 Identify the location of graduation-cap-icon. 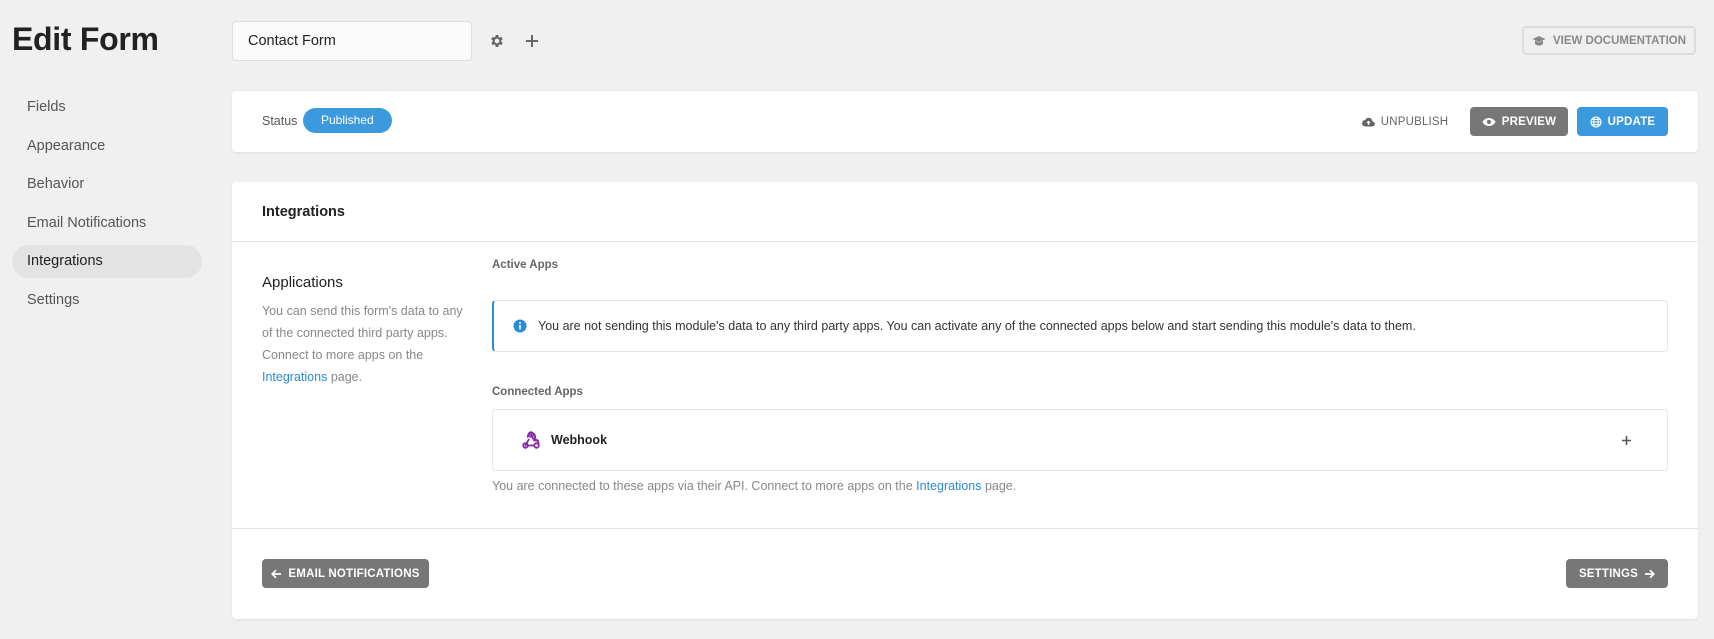
(1539, 40).